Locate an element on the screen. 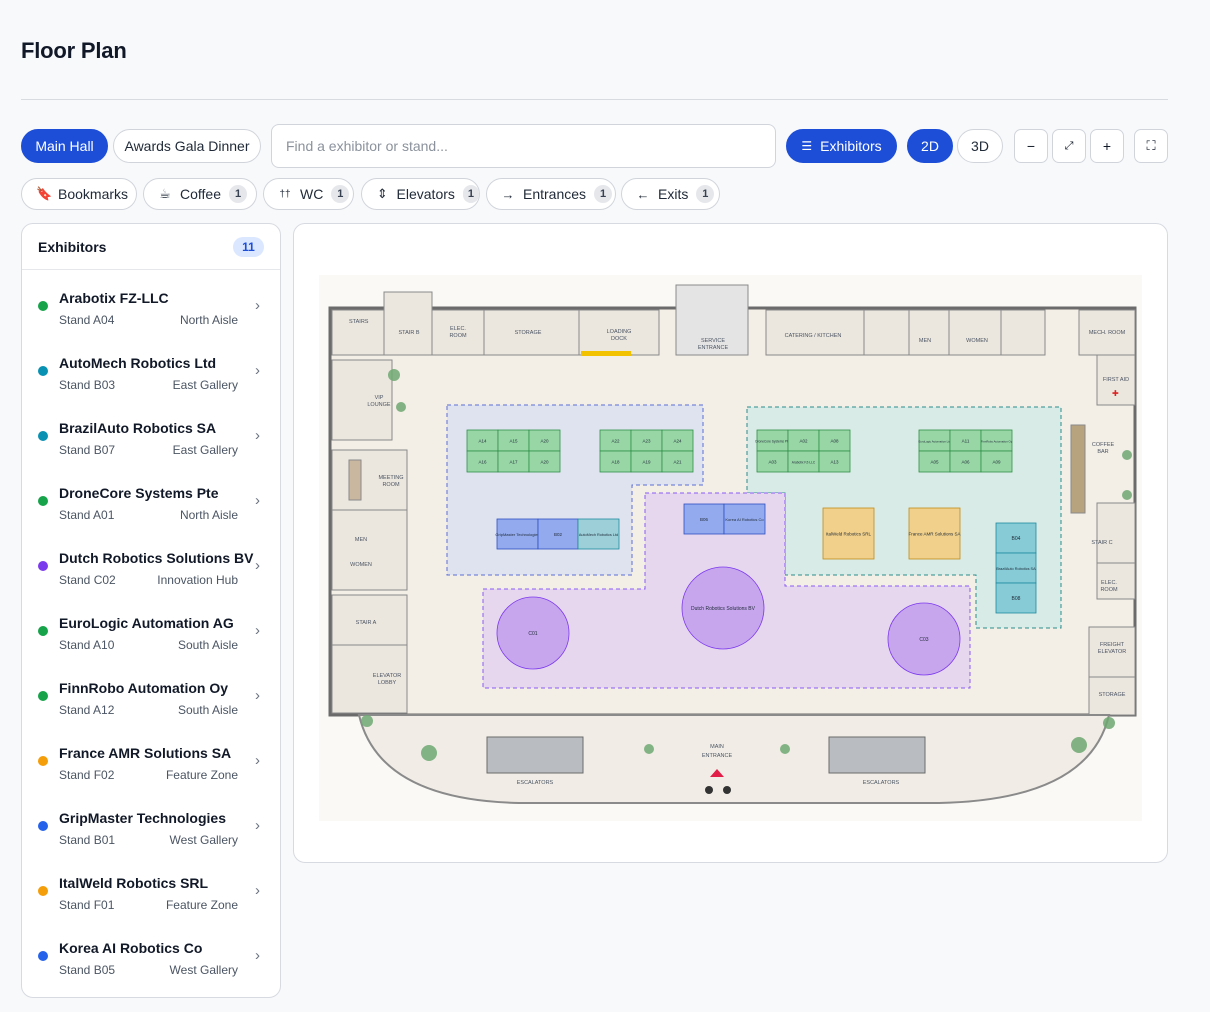 This screenshot has height=1012, width=1210. stand-a08: A08 is located at coordinates (834, 440).